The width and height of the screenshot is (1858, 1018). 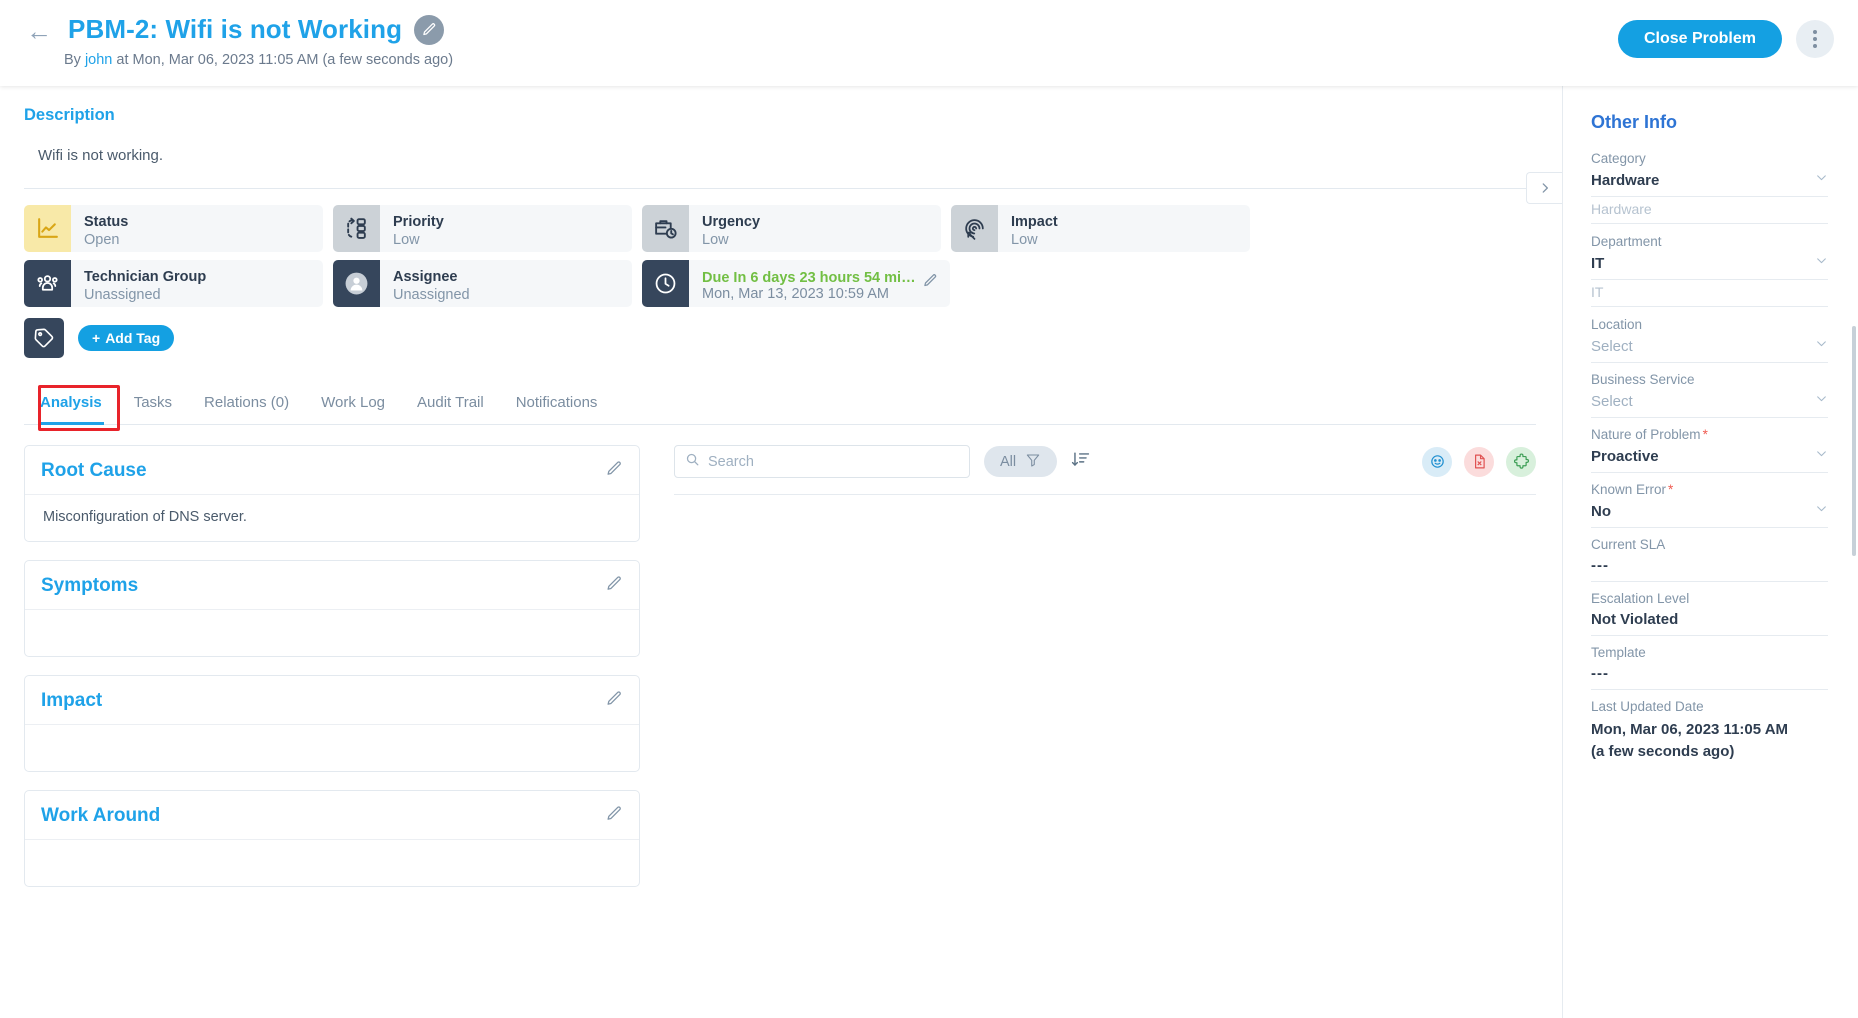 What do you see at coordinates (425, 276) in the screenshot?
I see `info-card-label: Assignee` at bounding box center [425, 276].